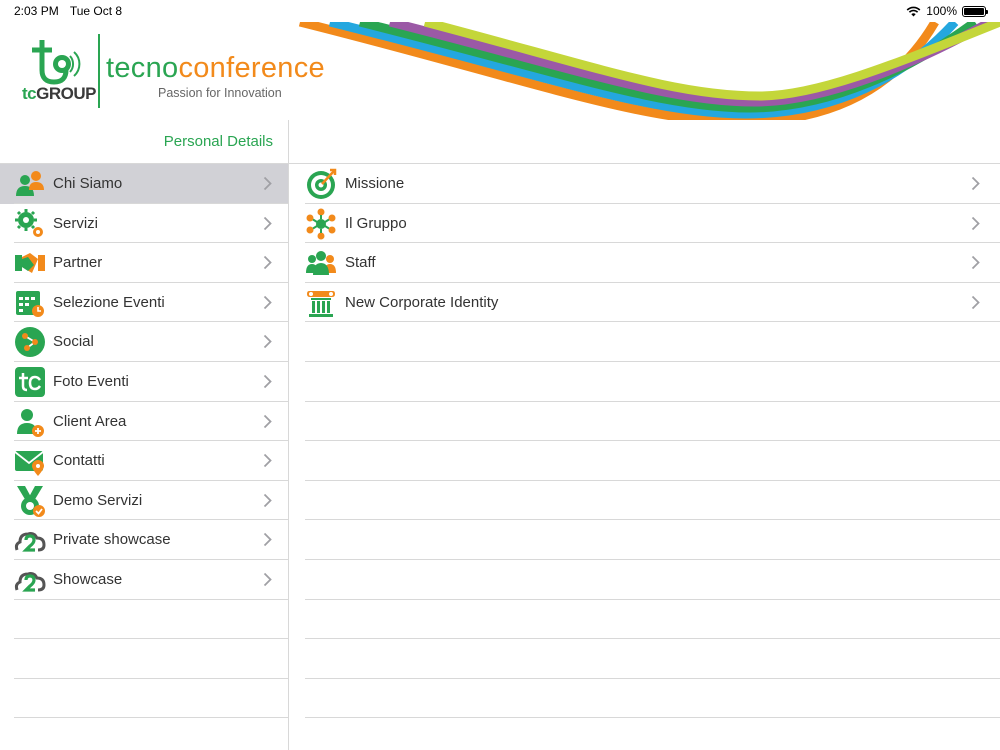  What do you see at coordinates (144, 580) in the screenshot?
I see `menu-item-showcase: Showcase` at bounding box center [144, 580].